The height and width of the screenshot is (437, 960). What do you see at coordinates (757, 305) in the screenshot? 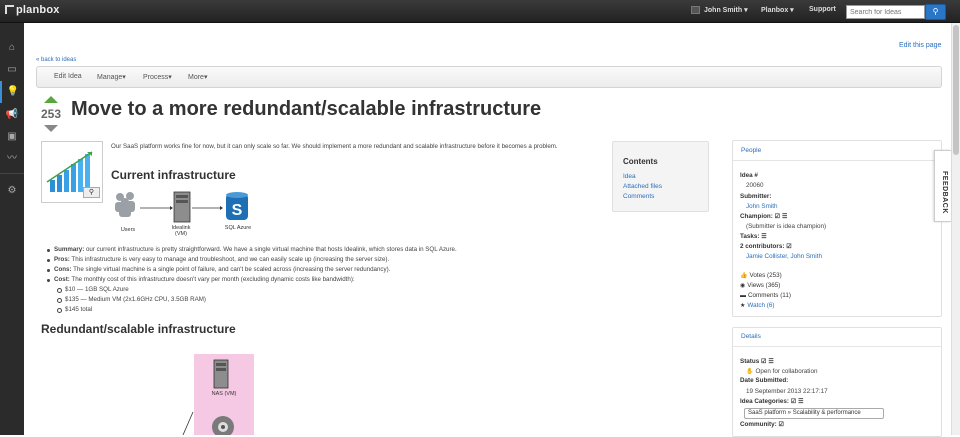
I see `watch-link: ★ Watch (6)` at bounding box center [757, 305].